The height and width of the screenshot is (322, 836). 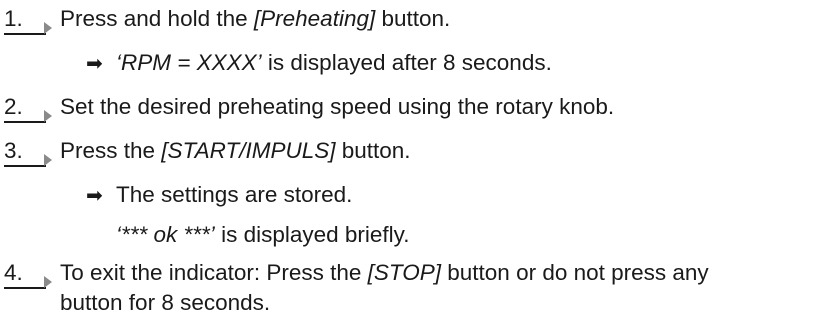 I want to click on step-text-line2: button for 8 seconds., so click(x=165, y=302).